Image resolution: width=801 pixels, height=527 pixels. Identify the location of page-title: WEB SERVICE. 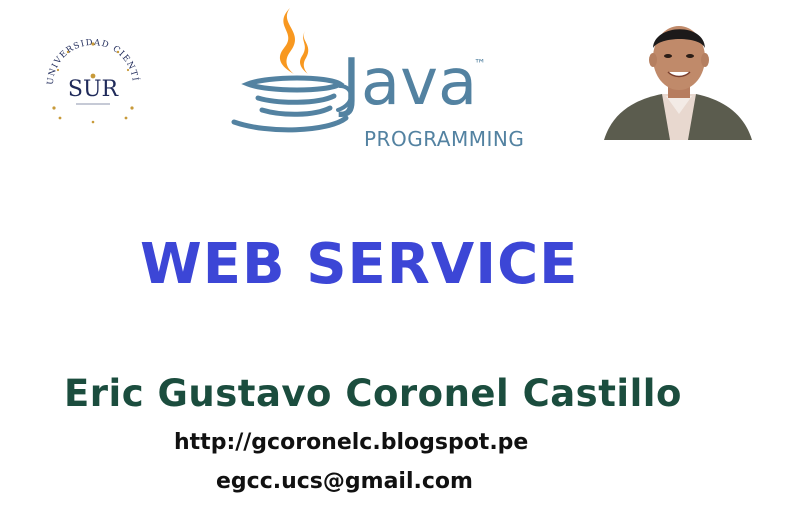
(359, 264).